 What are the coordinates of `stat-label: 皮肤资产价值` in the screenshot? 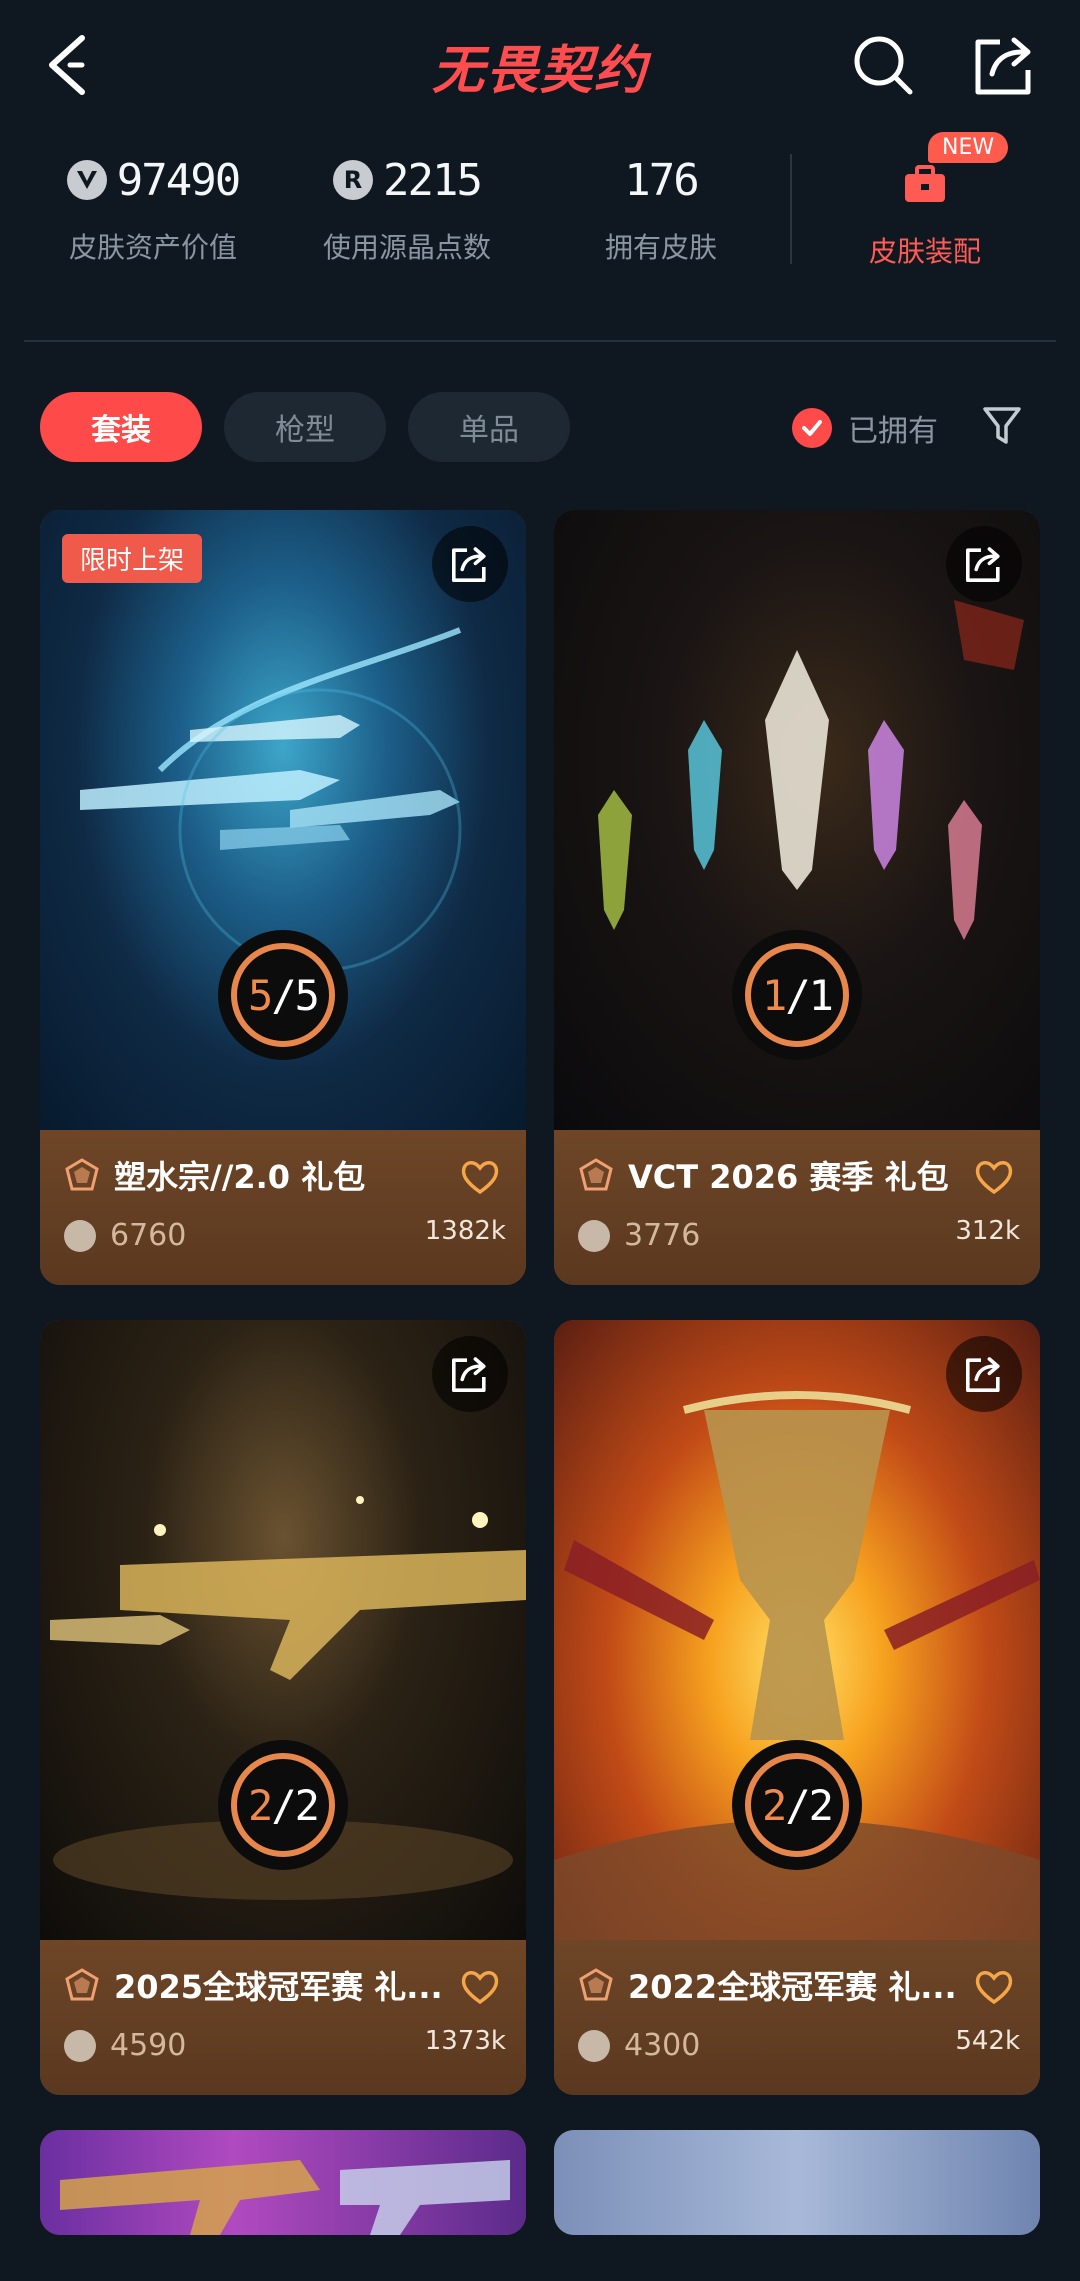 It's located at (152, 247).